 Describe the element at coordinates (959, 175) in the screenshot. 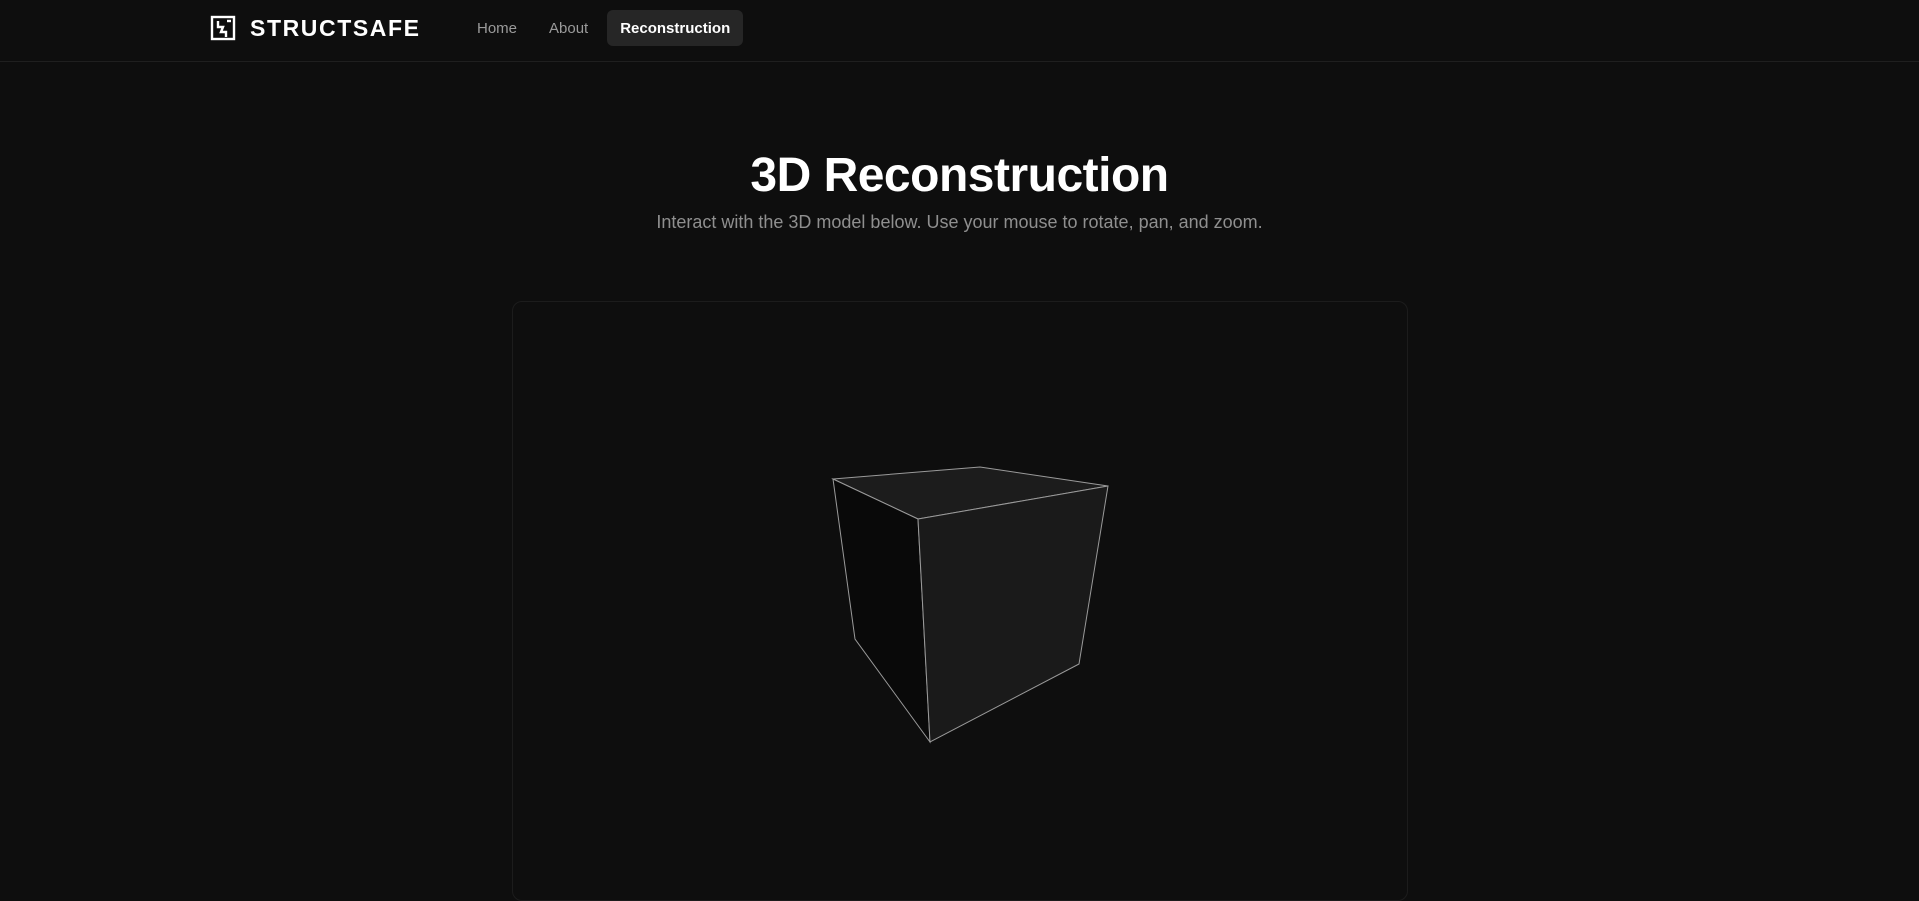

I see `page-title: 3D Reconstruction` at that location.